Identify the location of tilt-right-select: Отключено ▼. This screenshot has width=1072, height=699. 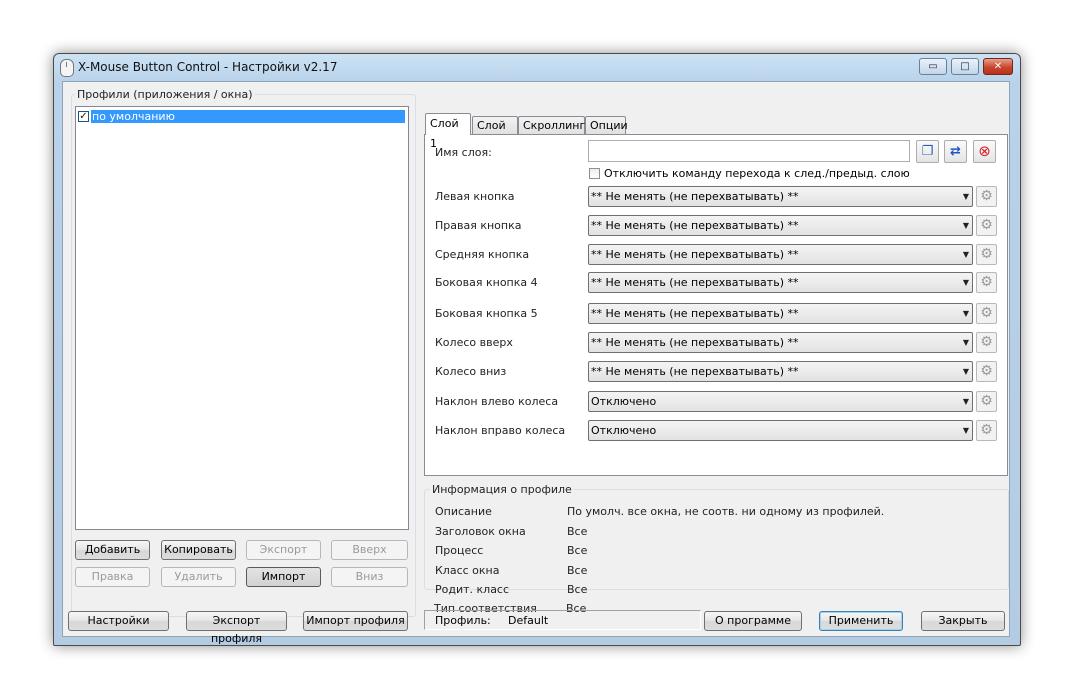
(780, 430).